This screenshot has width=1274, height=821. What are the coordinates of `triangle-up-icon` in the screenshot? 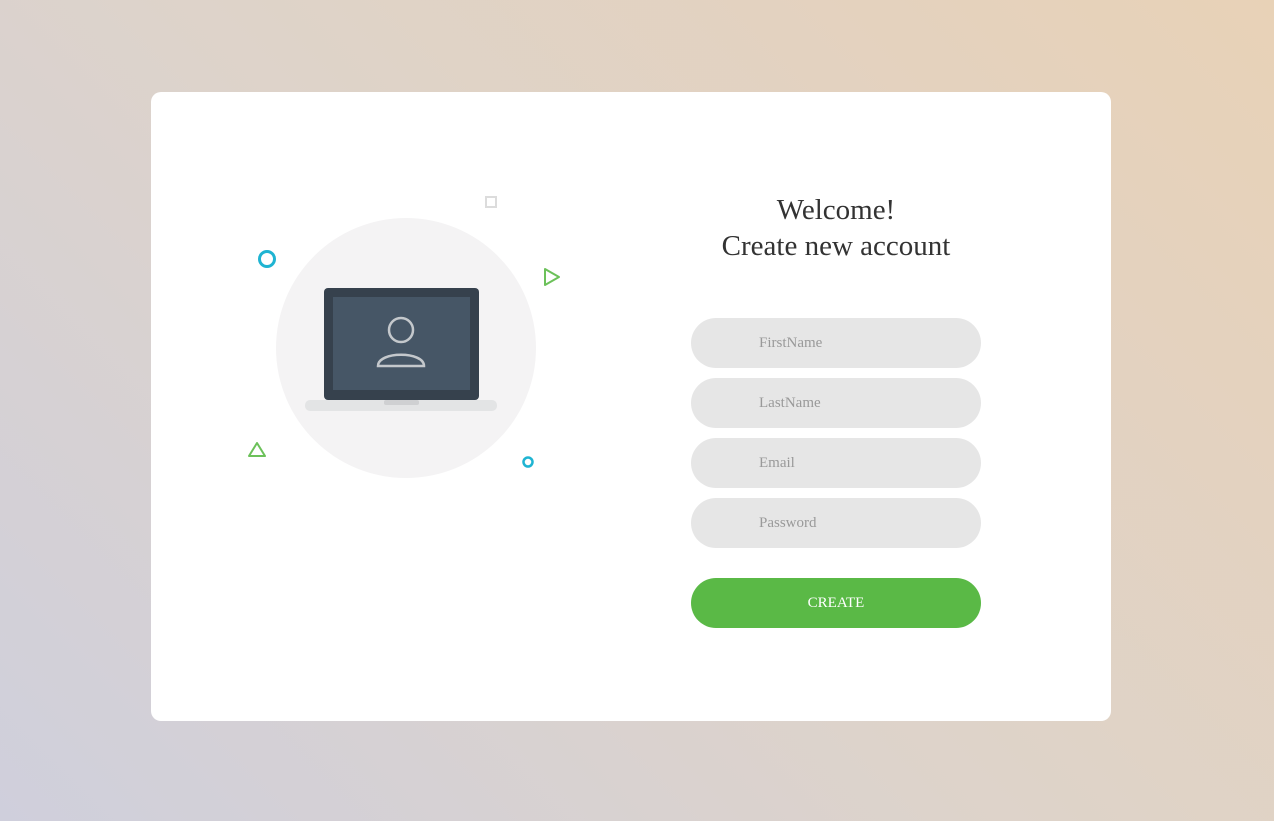 It's located at (257, 449).